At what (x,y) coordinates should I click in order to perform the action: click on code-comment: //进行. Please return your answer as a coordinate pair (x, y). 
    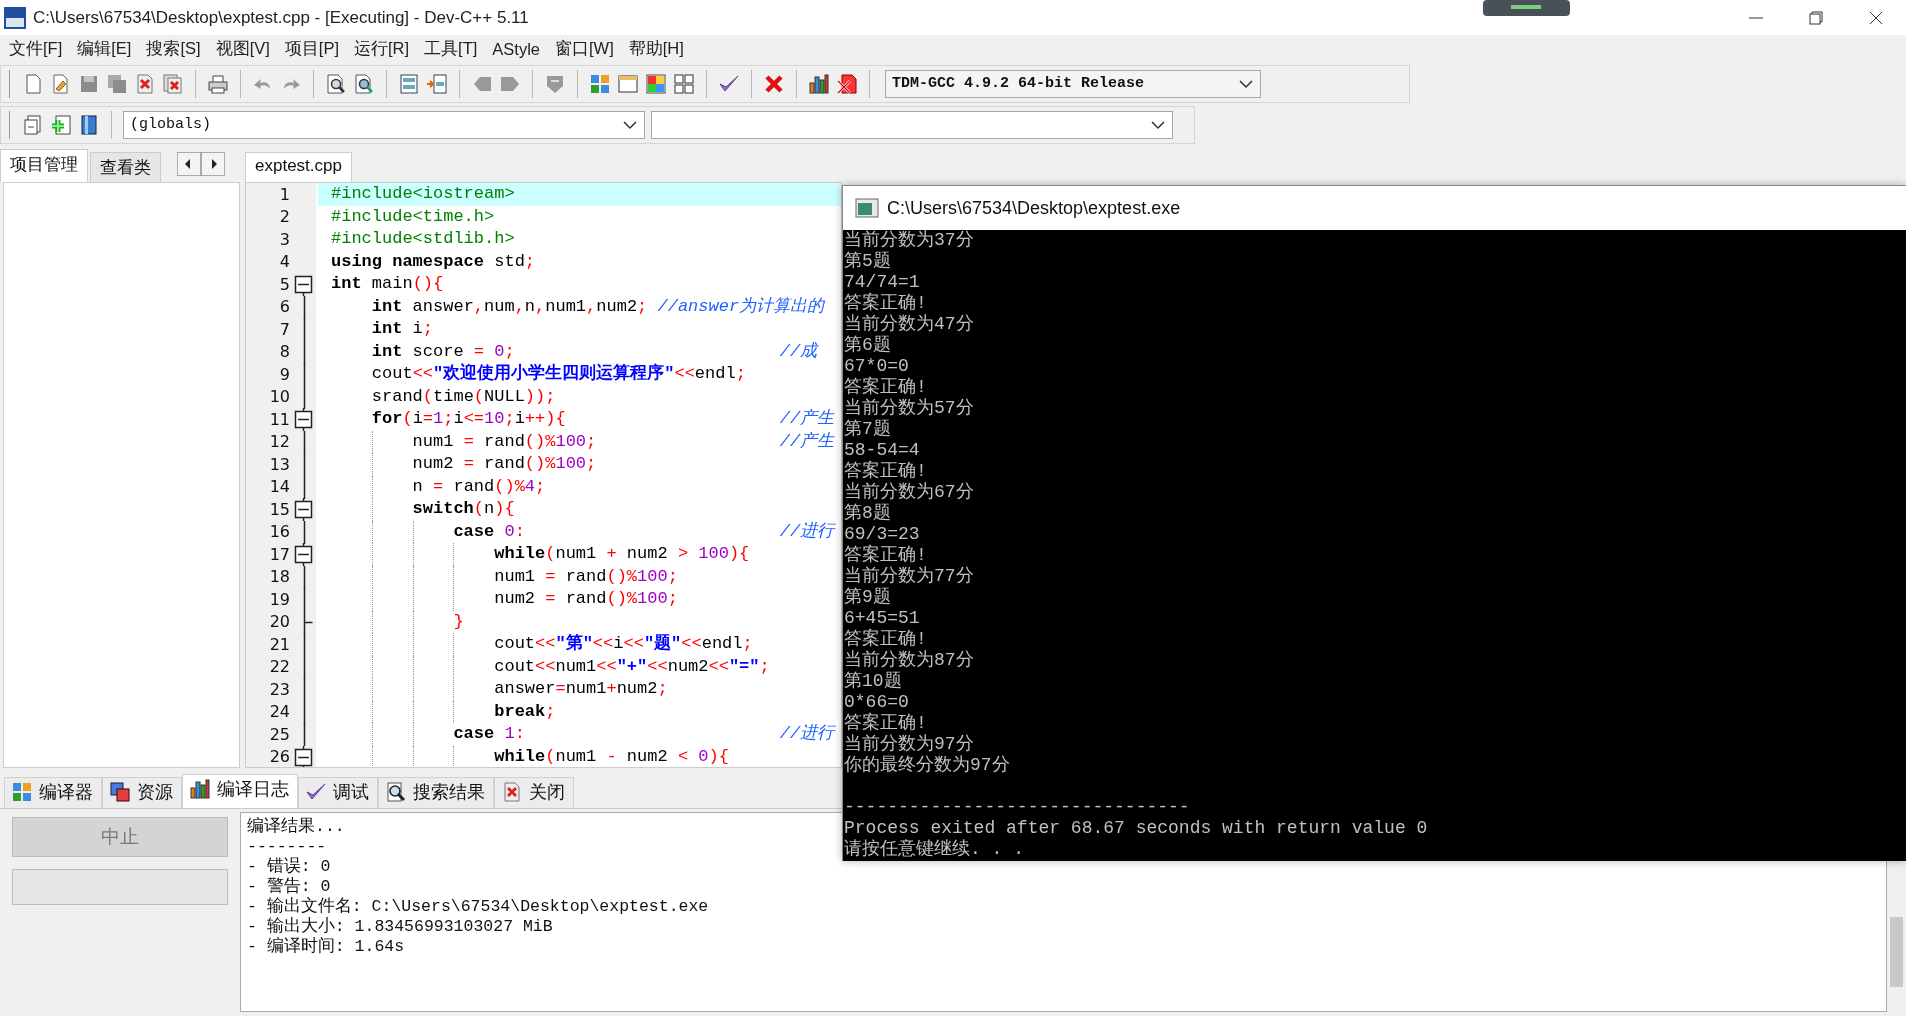
    Looking at the image, I should click on (807, 531).